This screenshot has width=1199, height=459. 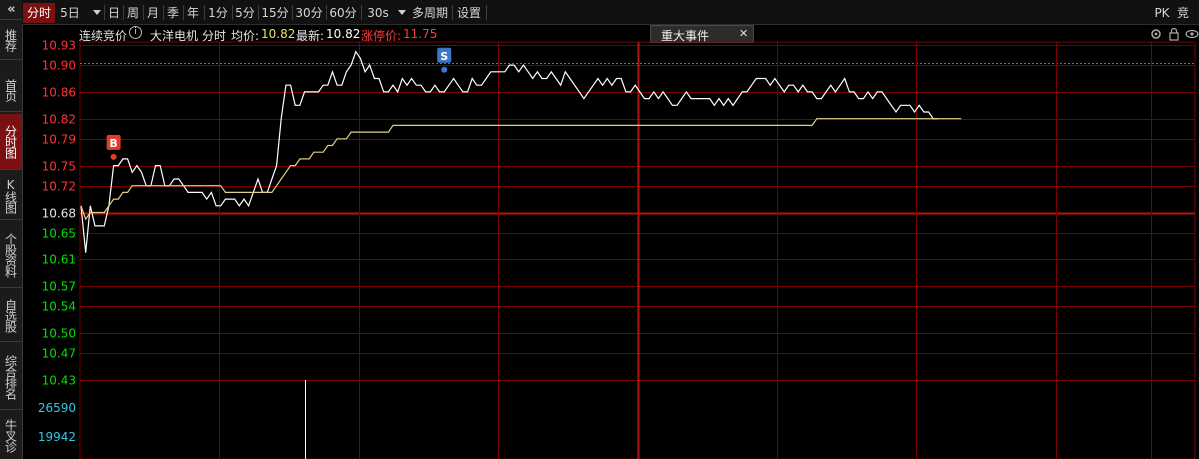 What do you see at coordinates (59, 93) in the screenshot?
I see `y-tick-label: 10.86` at bounding box center [59, 93].